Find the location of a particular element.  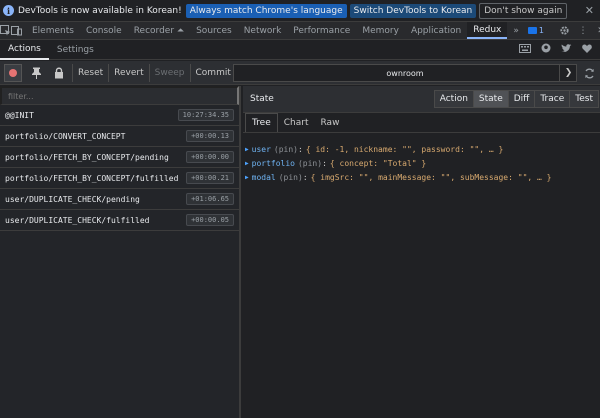

action-time-badge: +01:06.65 is located at coordinates (210, 199).